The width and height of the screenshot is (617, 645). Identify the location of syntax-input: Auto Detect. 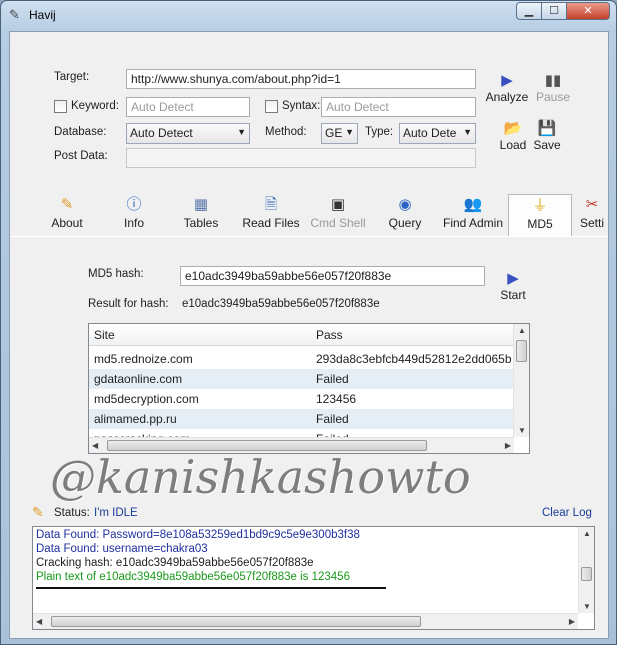
(398, 107).